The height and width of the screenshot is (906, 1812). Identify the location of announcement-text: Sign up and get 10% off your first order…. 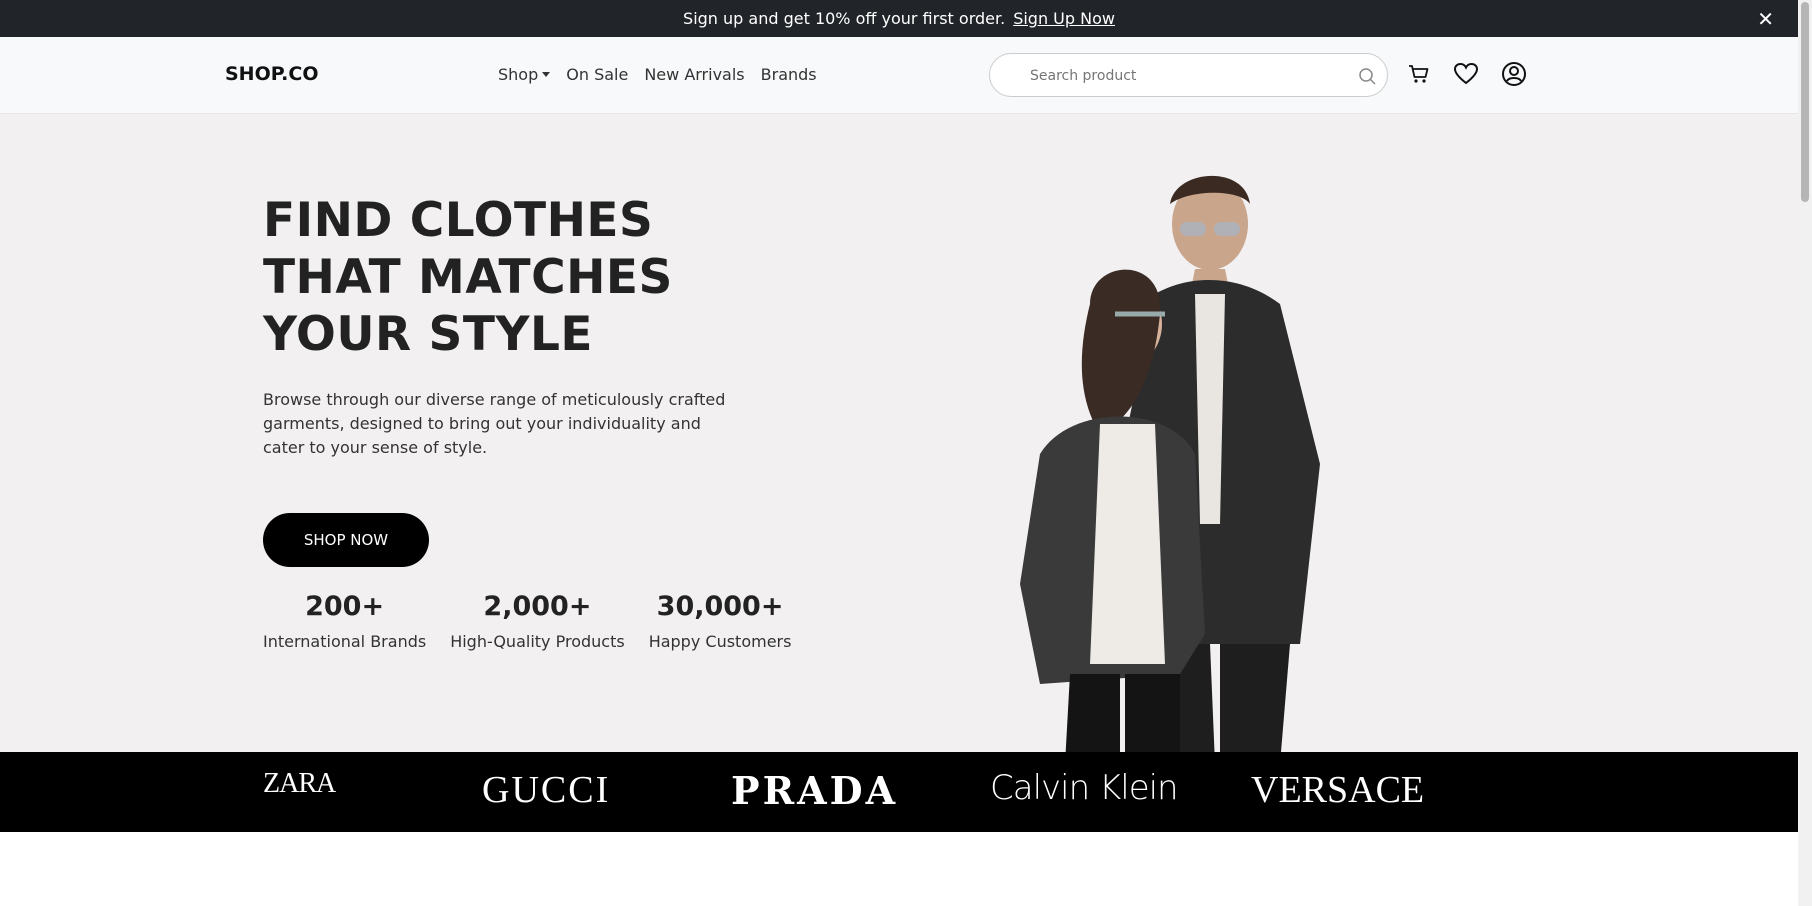
(844, 18).